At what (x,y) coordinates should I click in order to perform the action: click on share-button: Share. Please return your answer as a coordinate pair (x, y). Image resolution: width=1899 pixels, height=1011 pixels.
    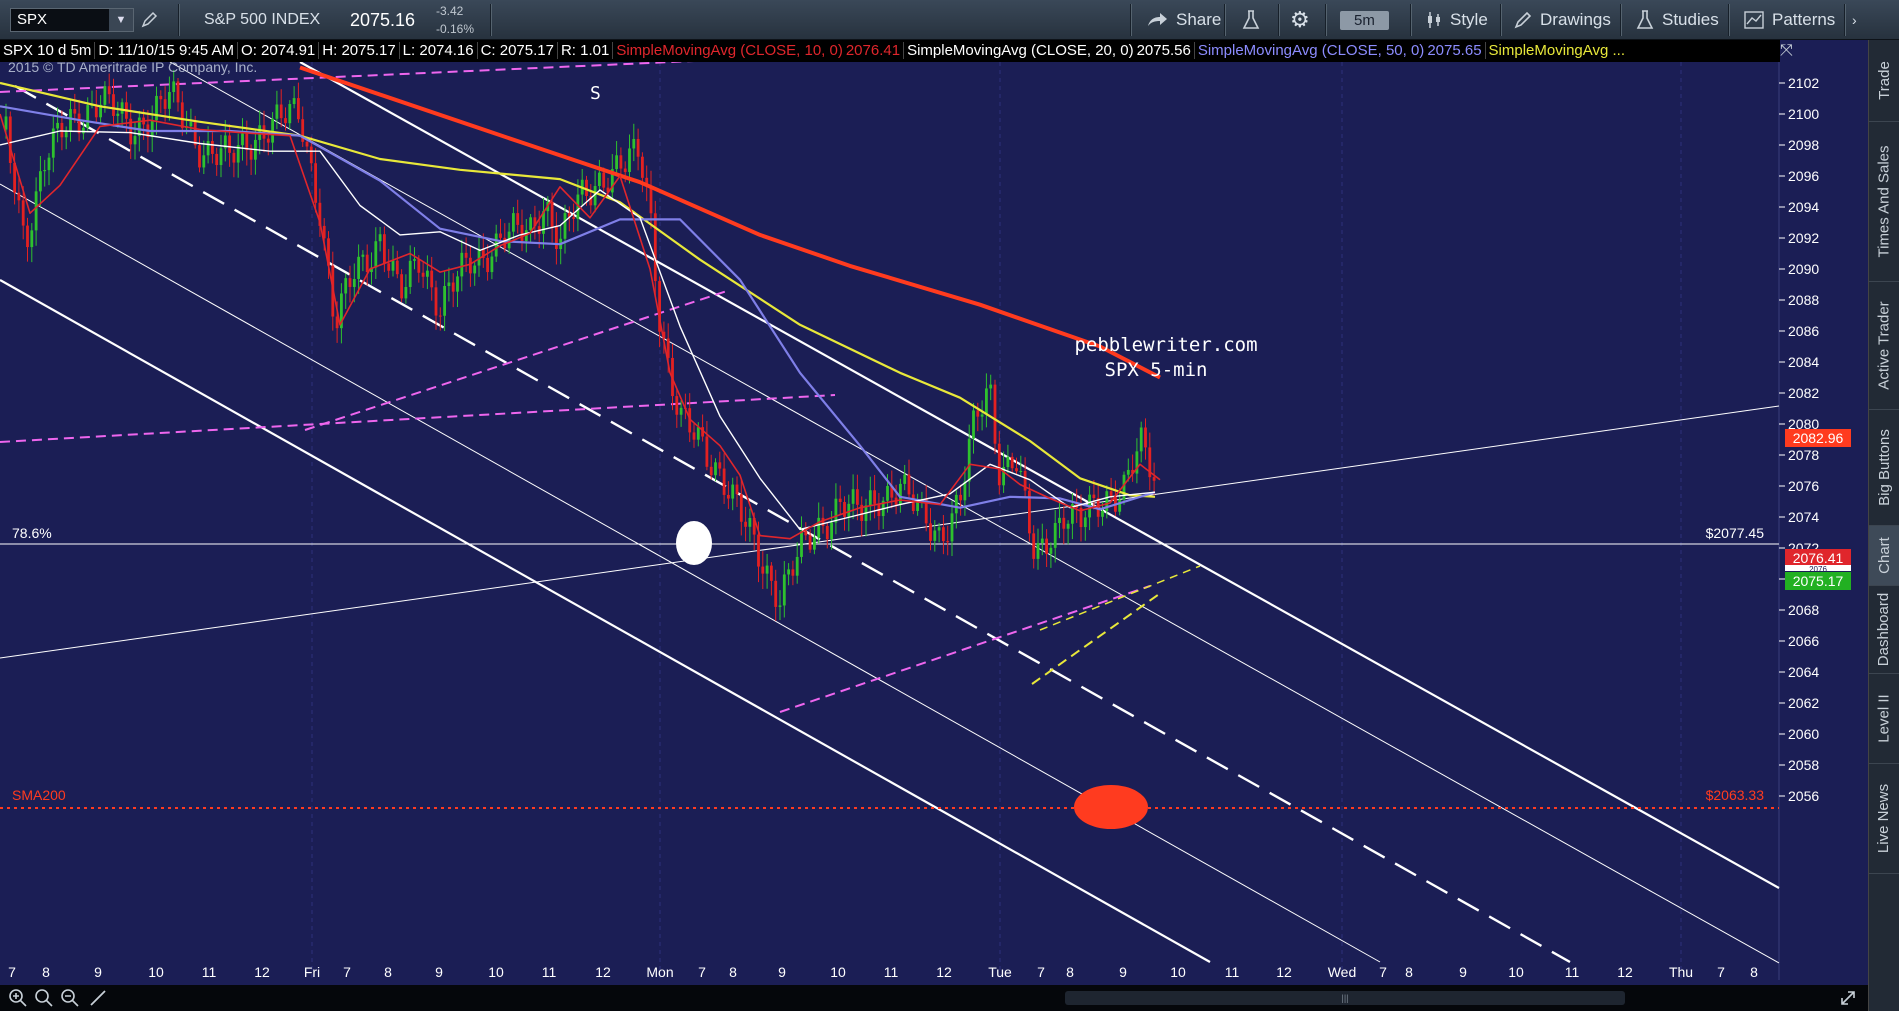
    Looking at the image, I should click on (1183, 20).